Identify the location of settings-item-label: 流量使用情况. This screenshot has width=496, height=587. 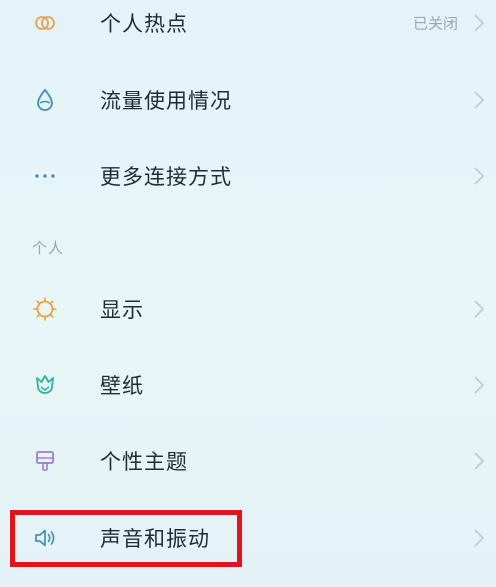
(166, 101).